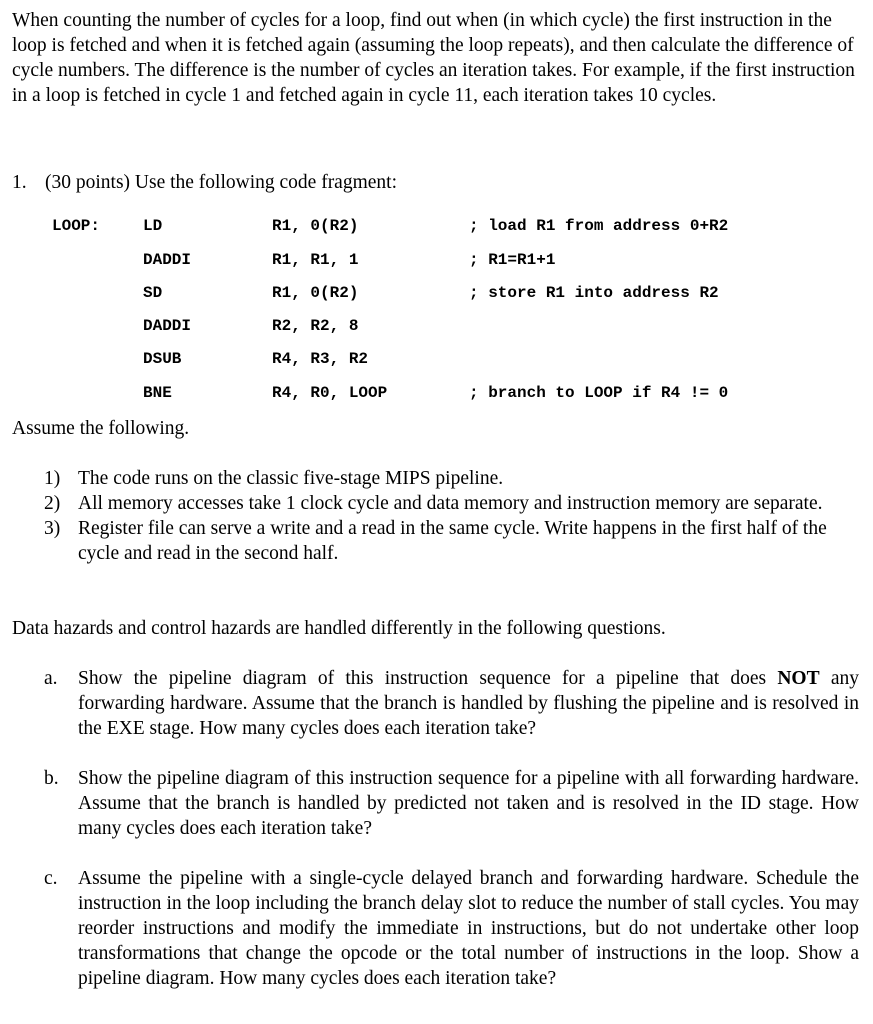 This screenshot has height=1024, width=873. What do you see at coordinates (436, 260) in the screenshot?
I see `code-line: DADDI R1, R1, 1 ; R1=R1+1` at bounding box center [436, 260].